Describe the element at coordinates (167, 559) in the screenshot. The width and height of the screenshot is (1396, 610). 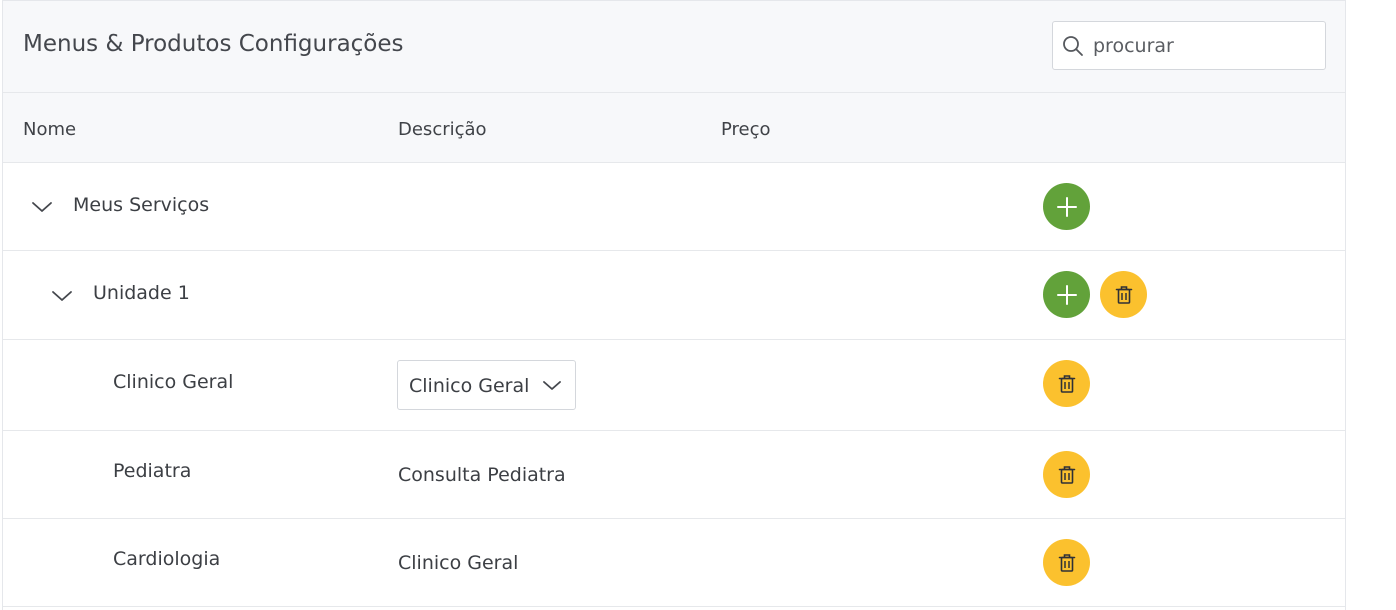
I see `row-name: Cardiologia` at that location.